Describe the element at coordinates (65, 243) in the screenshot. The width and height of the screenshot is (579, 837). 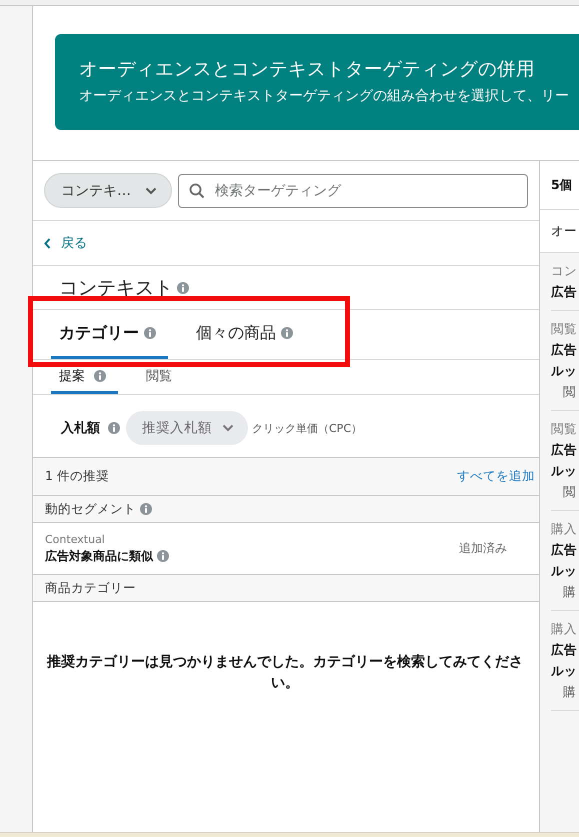
I see `back-link: 戻る` at that location.